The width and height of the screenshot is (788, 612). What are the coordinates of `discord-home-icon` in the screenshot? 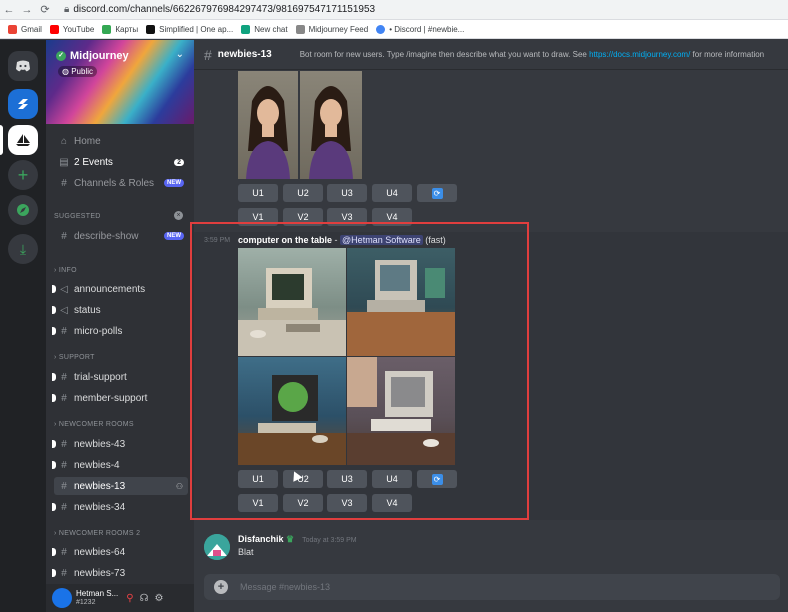 It's located at (23, 66).